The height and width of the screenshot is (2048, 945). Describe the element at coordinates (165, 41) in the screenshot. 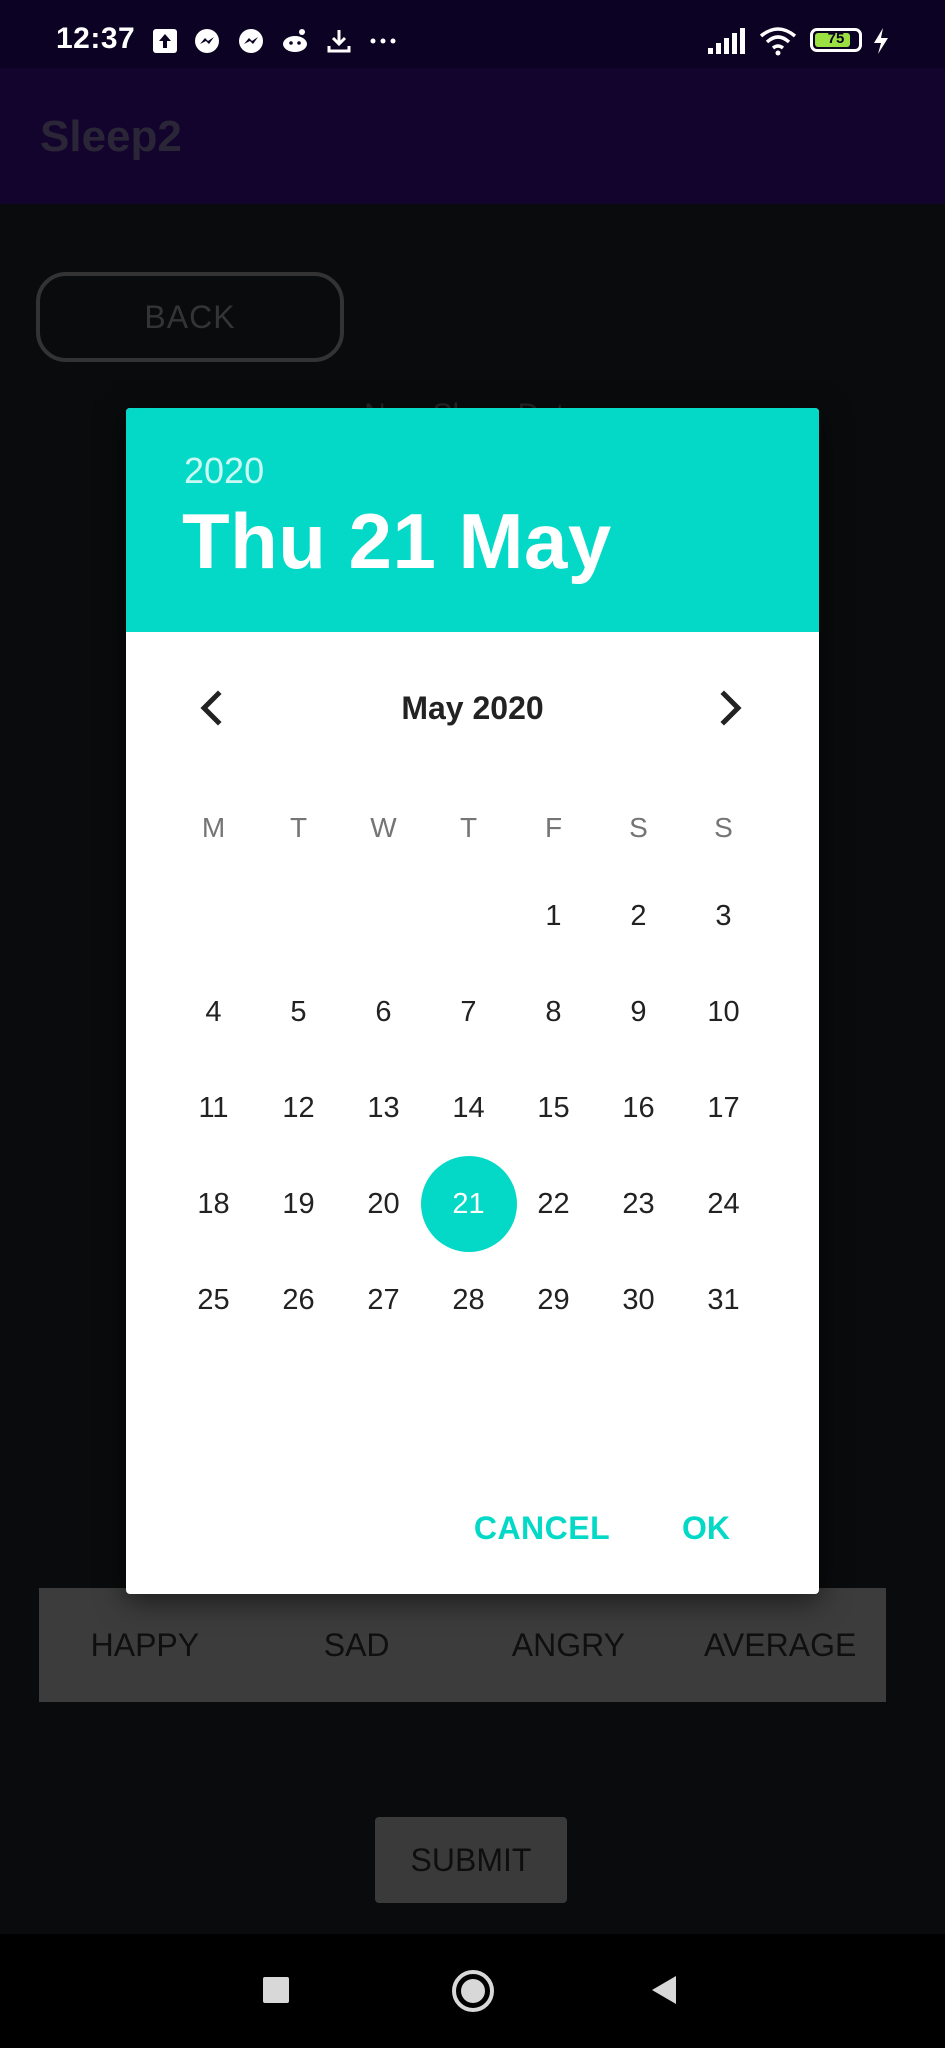

I see `upload-icon` at that location.